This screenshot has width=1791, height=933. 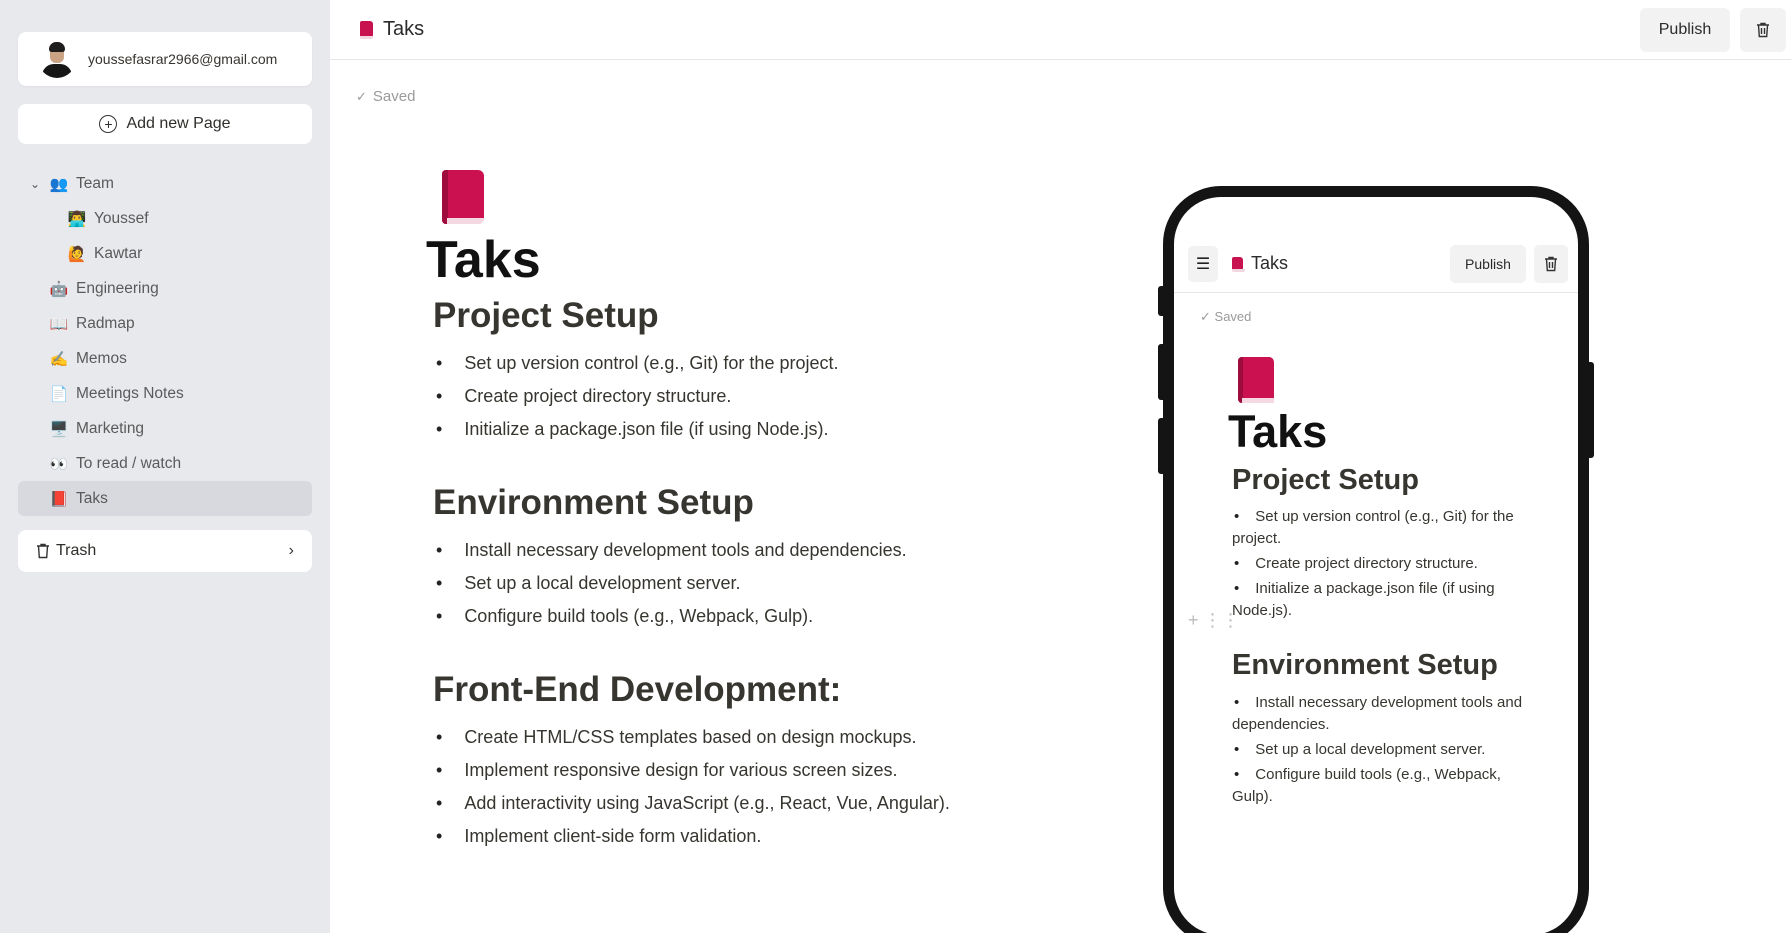 I want to click on trash-button: Trash ›, so click(x=165, y=551).